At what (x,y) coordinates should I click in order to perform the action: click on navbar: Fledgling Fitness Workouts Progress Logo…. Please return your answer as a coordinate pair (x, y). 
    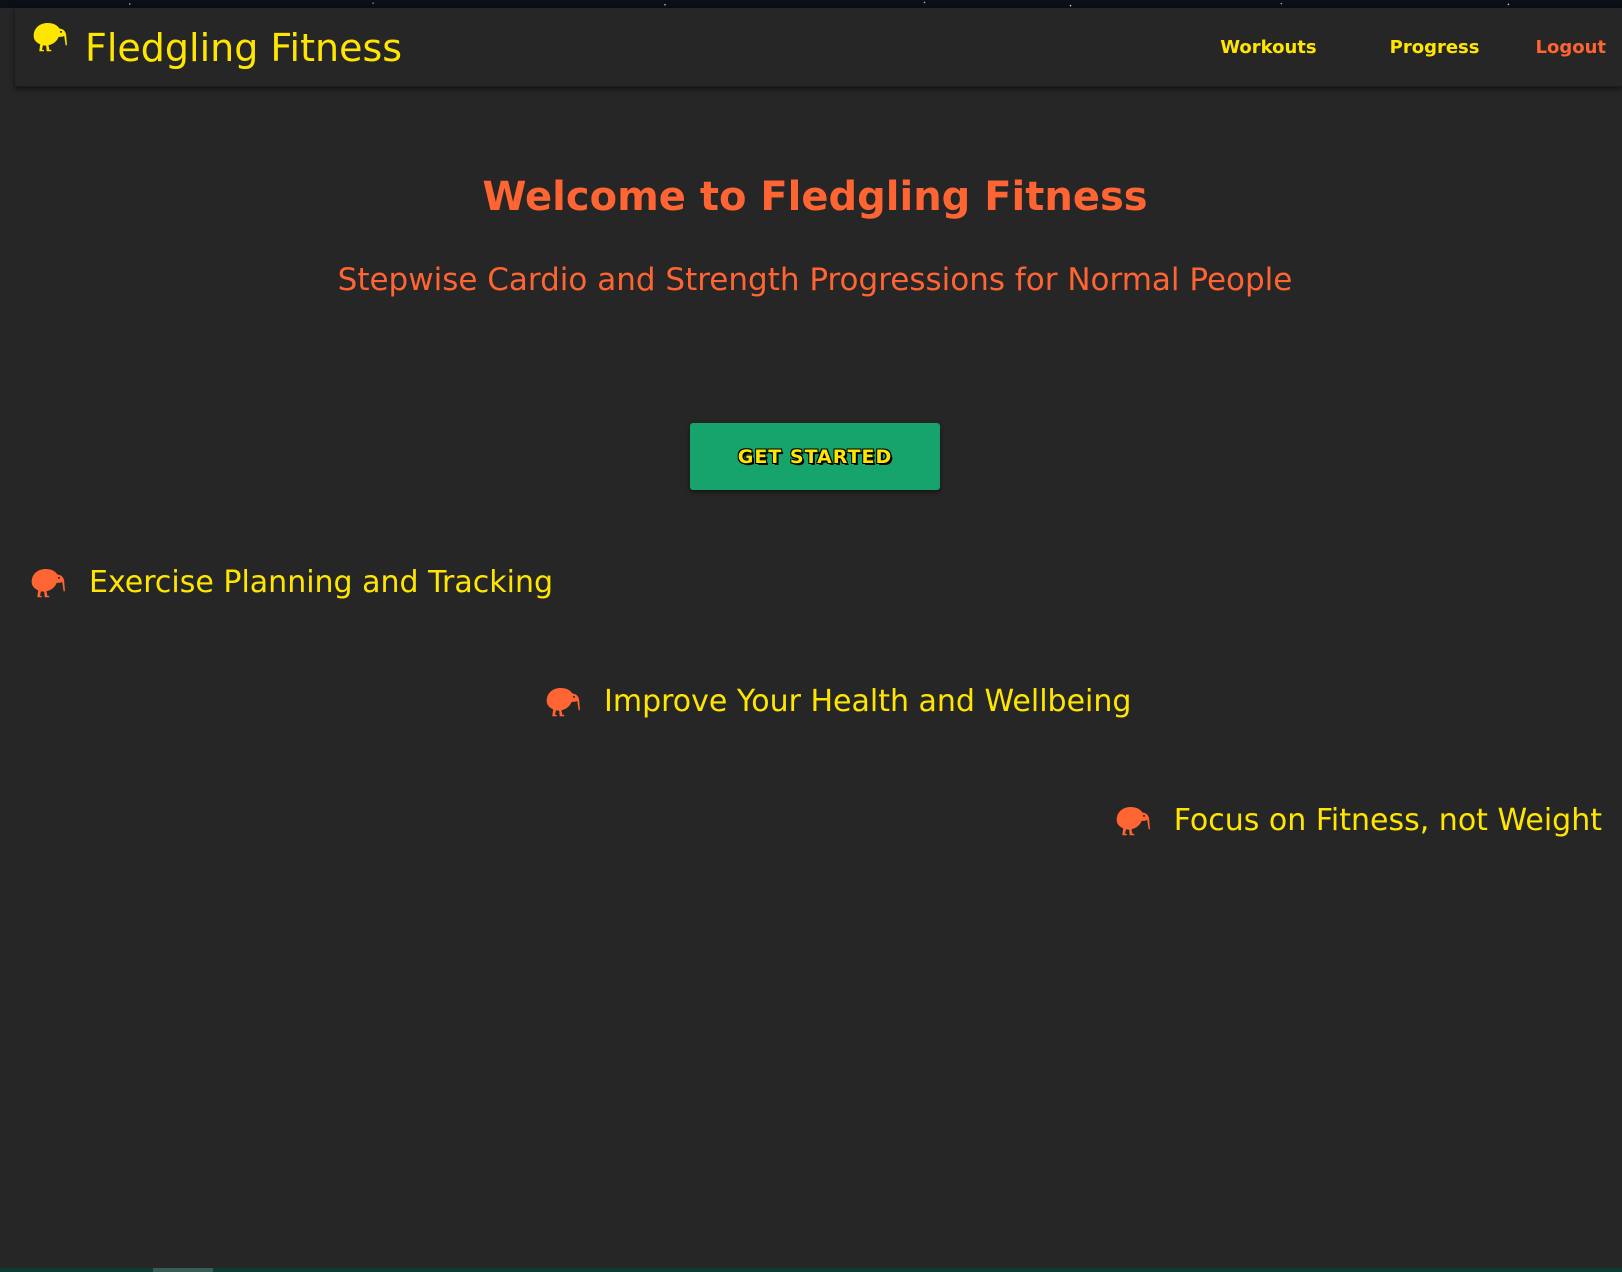
    Looking at the image, I should click on (818, 47).